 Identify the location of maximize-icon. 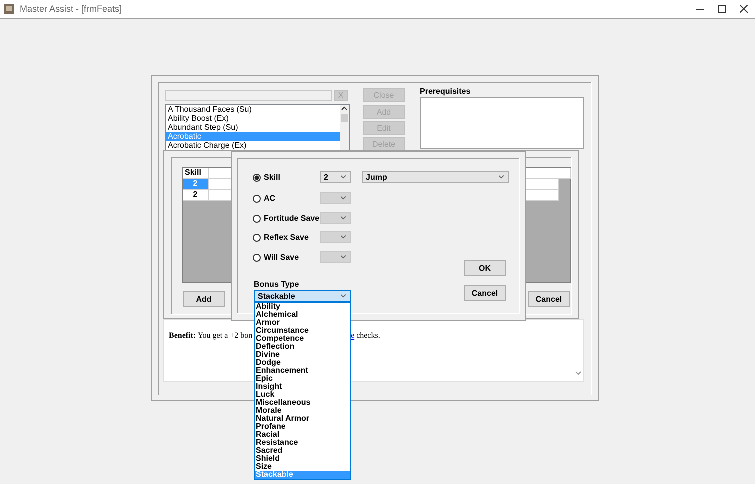
(722, 9).